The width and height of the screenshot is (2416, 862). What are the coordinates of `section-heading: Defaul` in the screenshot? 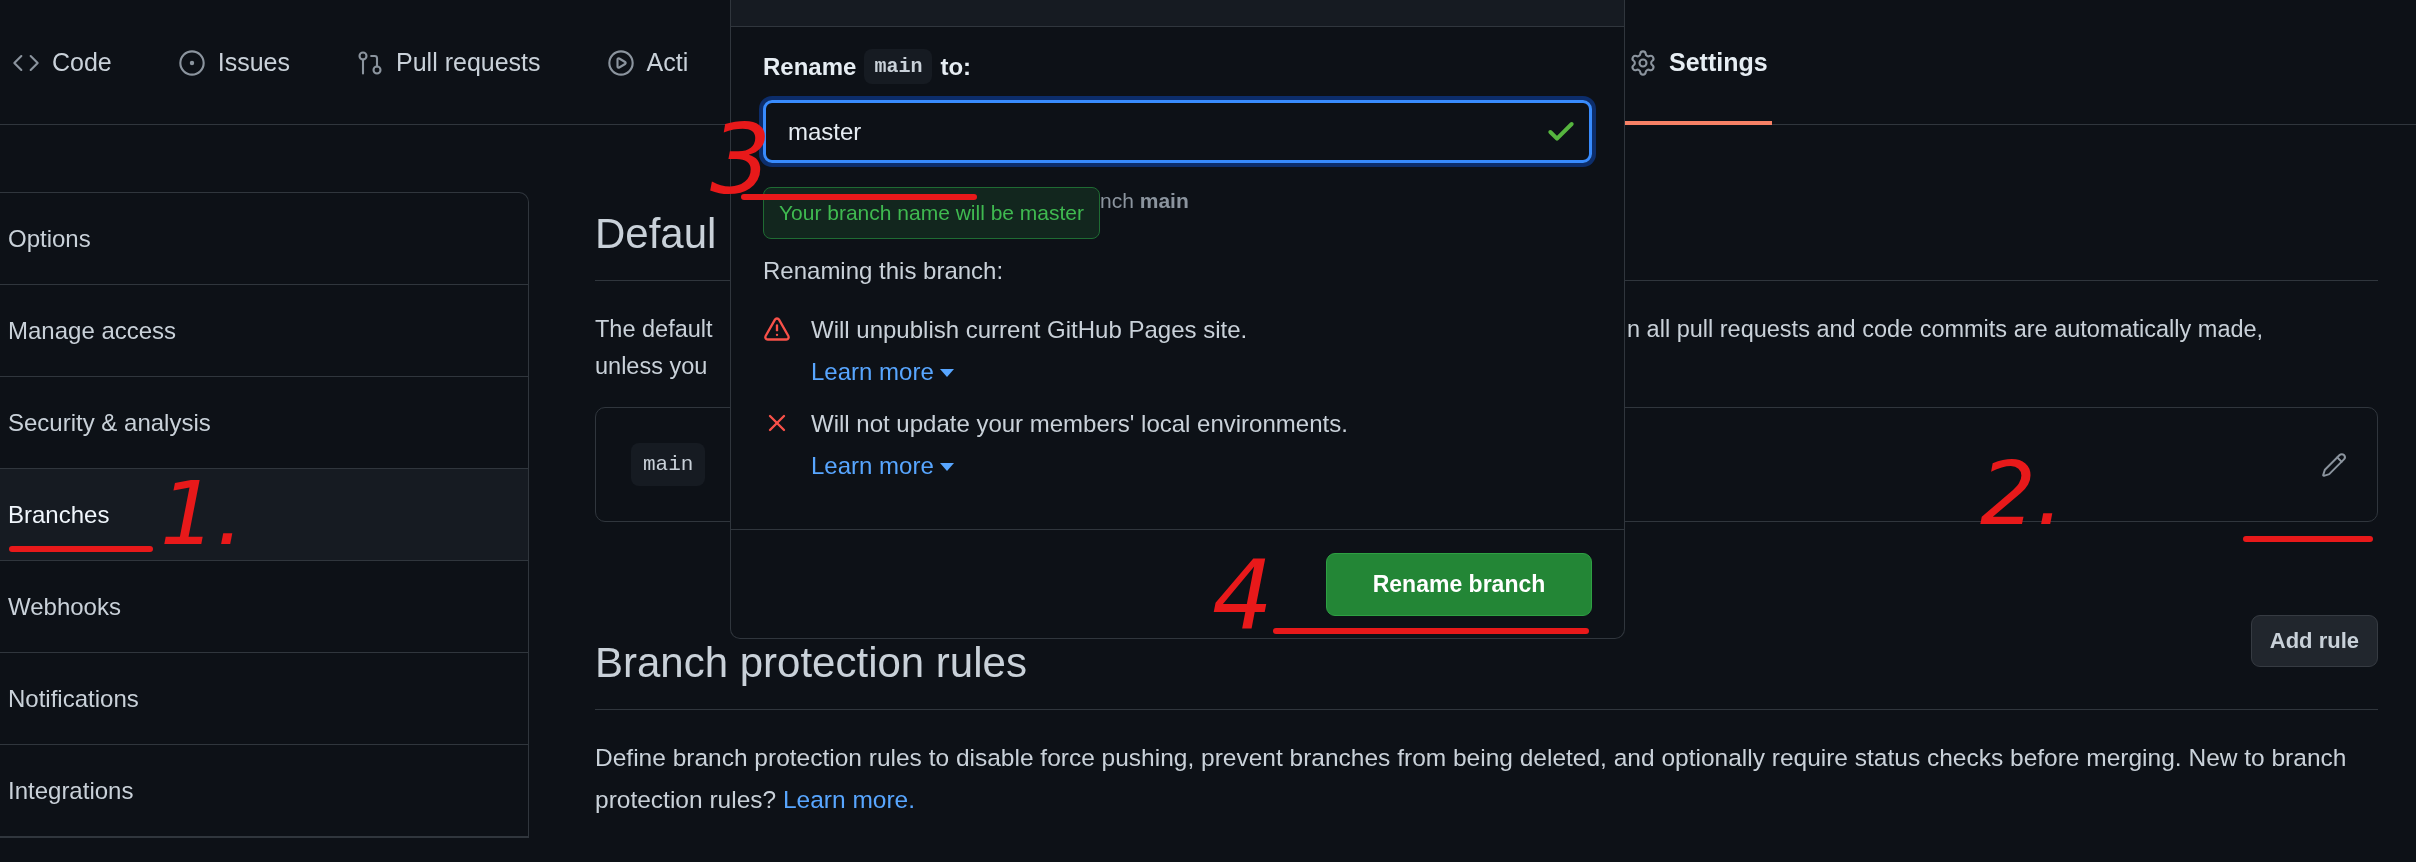 It's located at (656, 234).